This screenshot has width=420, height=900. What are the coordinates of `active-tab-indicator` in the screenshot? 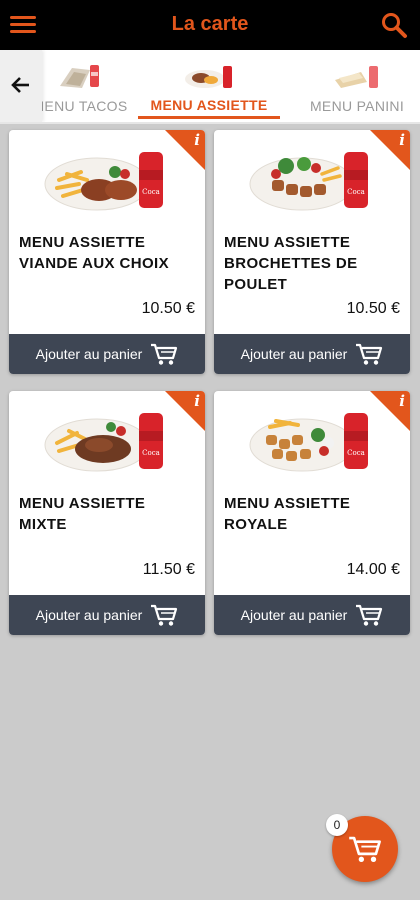 It's located at (209, 117).